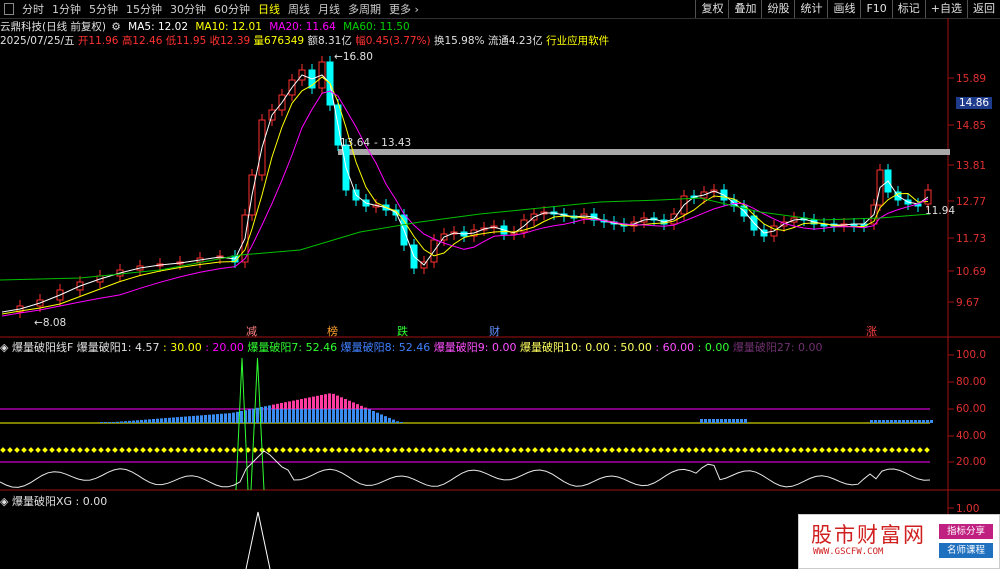 This screenshot has height=569, width=1000. What do you see at coordinates (279, 41) in the screenshot?
I see `quote-volume: 量676349` at bounding box center [279, 41].